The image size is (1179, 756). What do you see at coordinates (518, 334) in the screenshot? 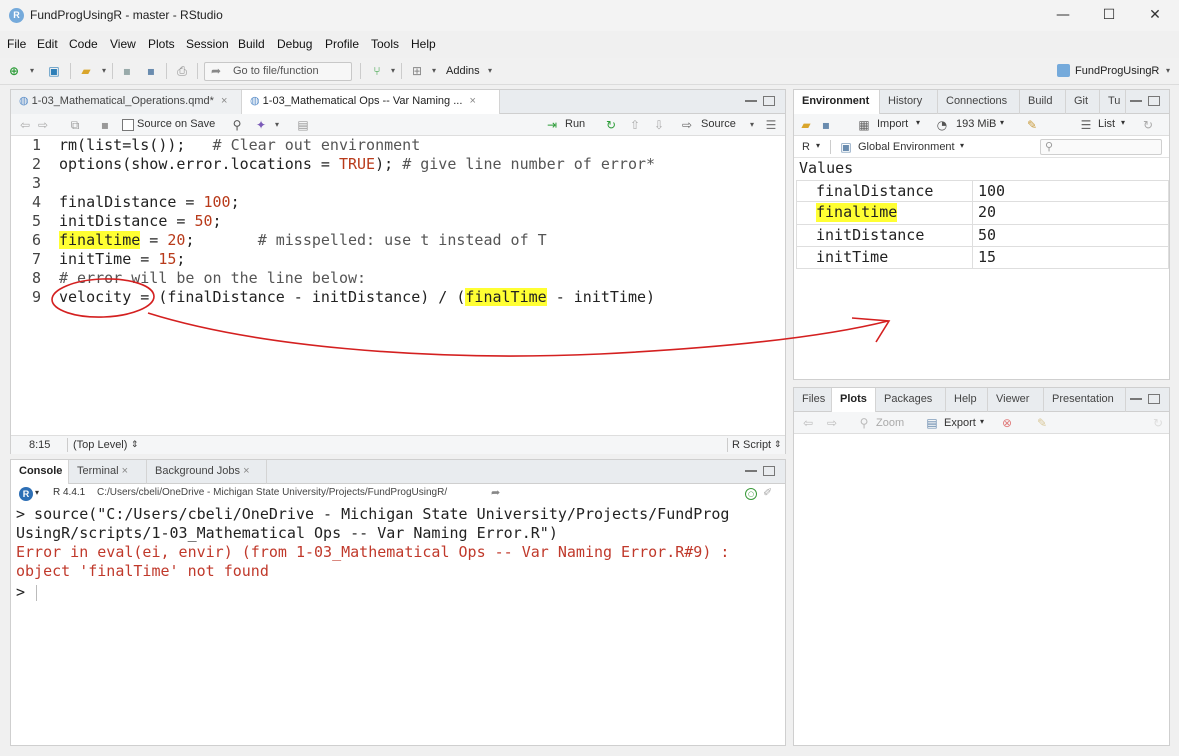
I see `annotation-arrow` at bounding box center [518, 334].